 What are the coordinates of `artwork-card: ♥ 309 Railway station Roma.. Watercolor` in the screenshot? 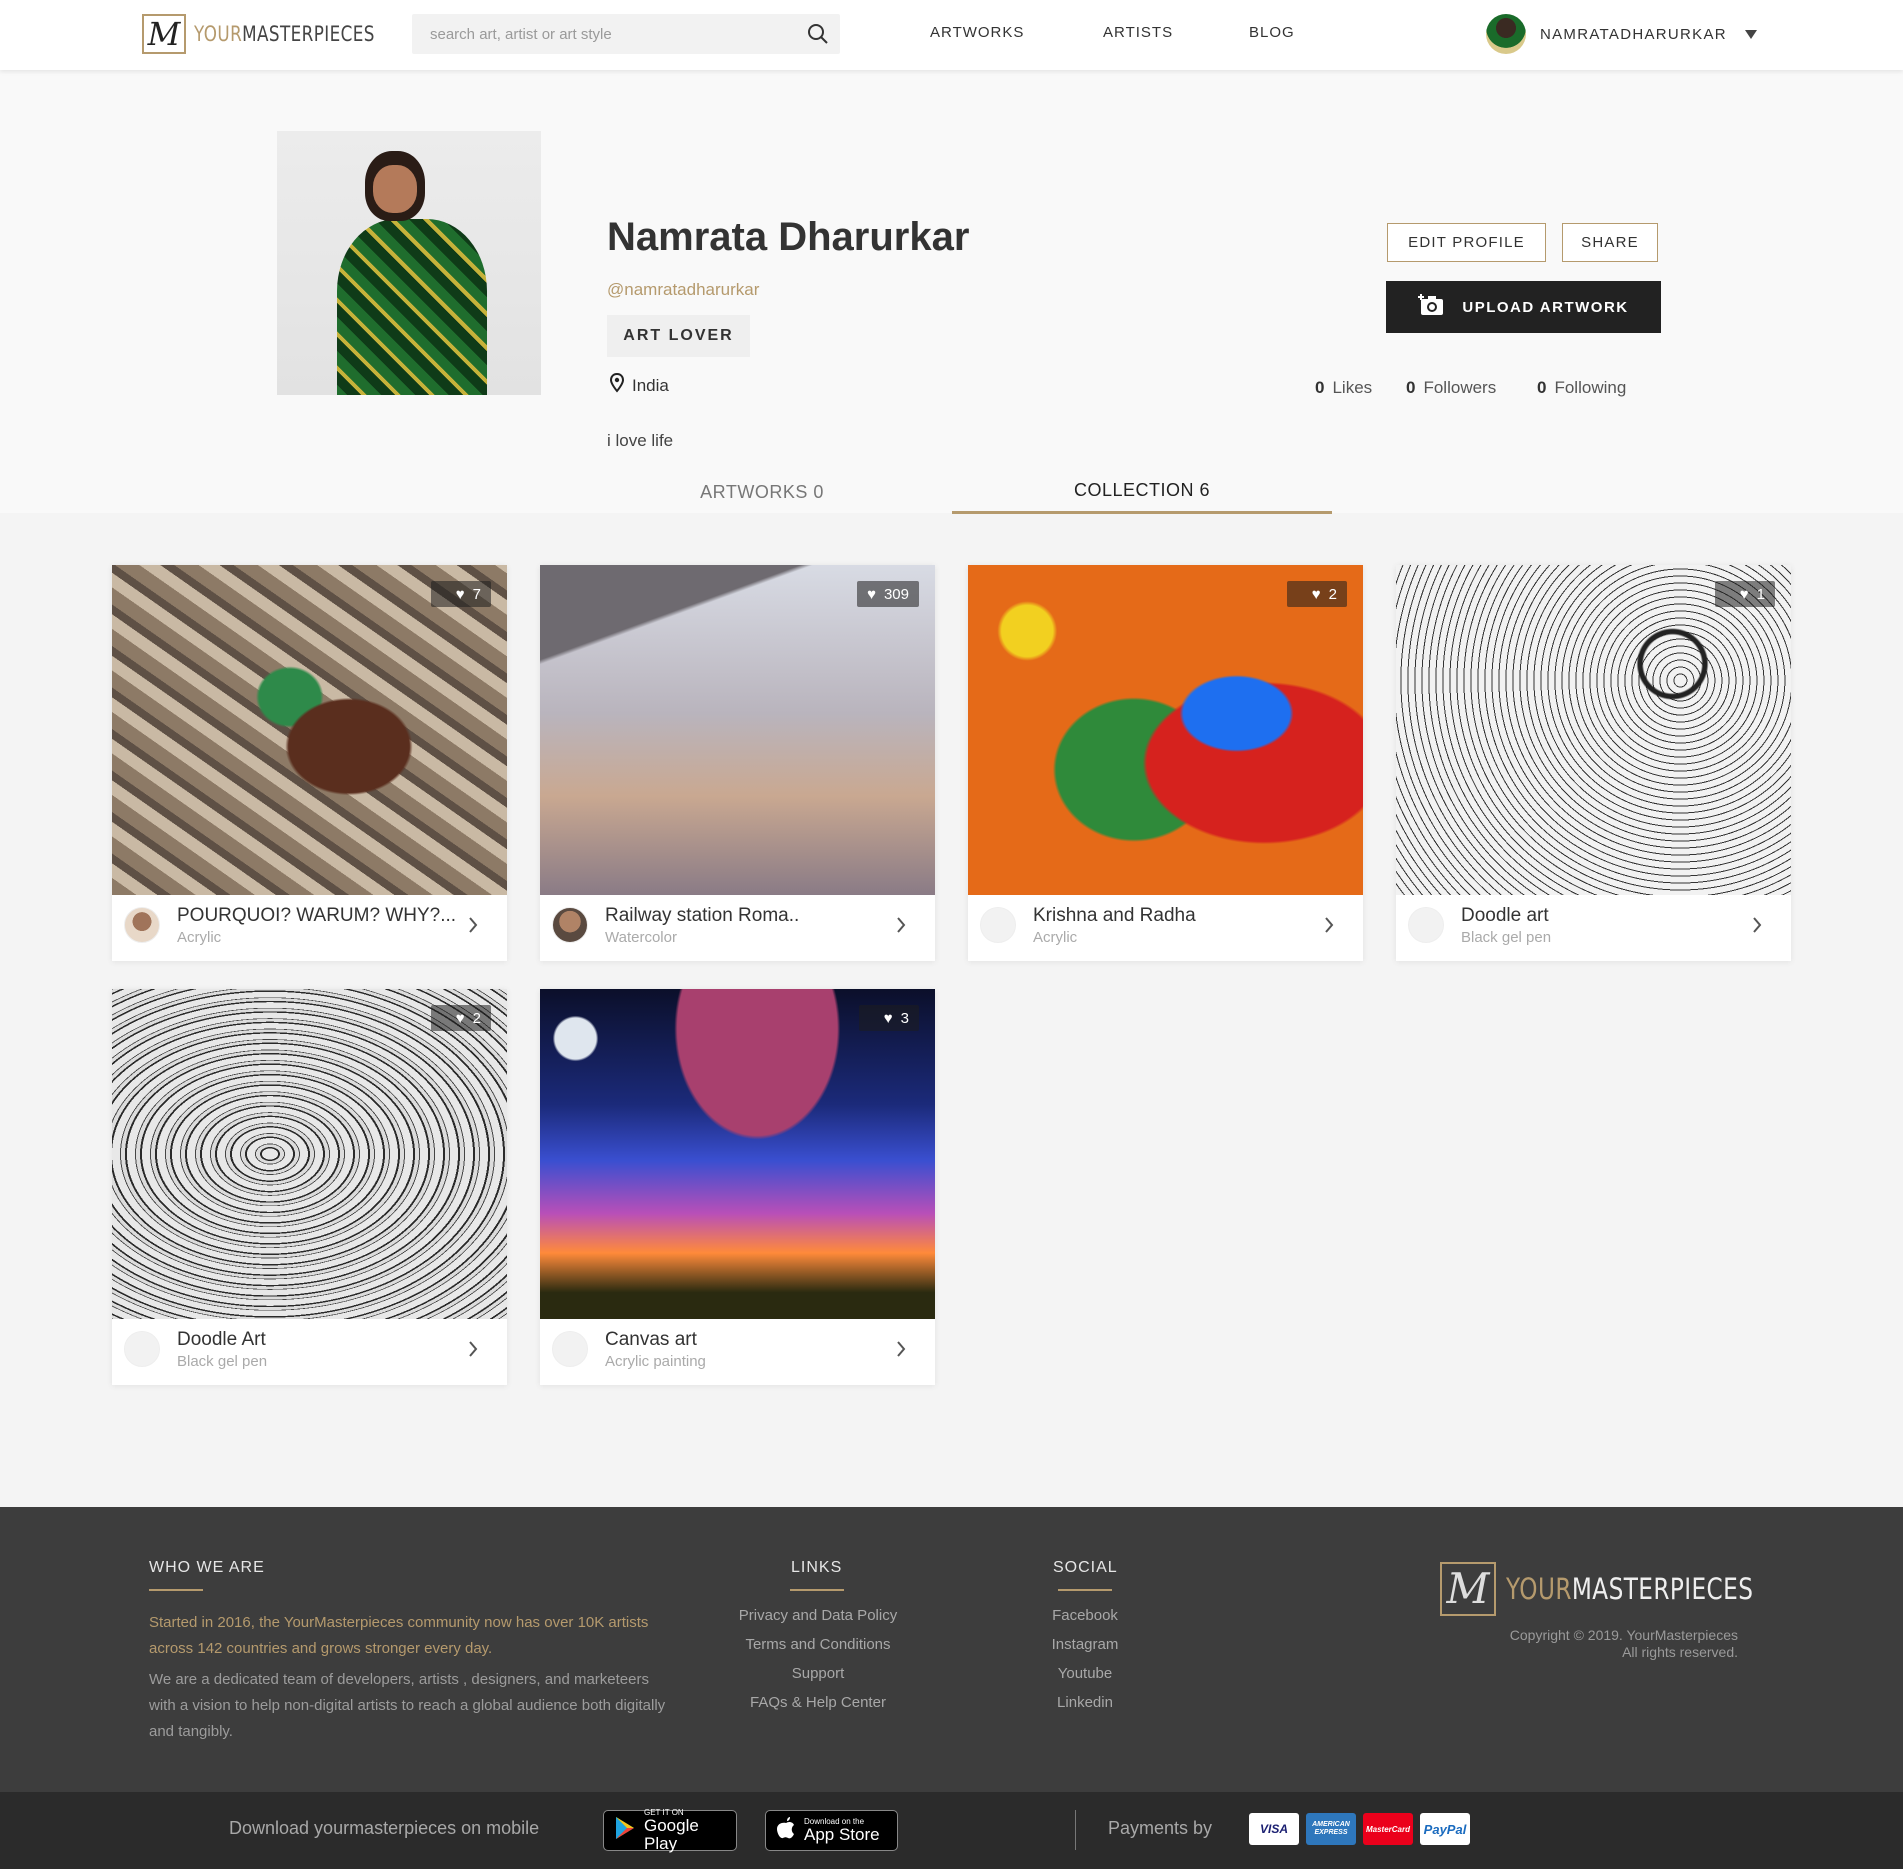 It's located at (737, 763).